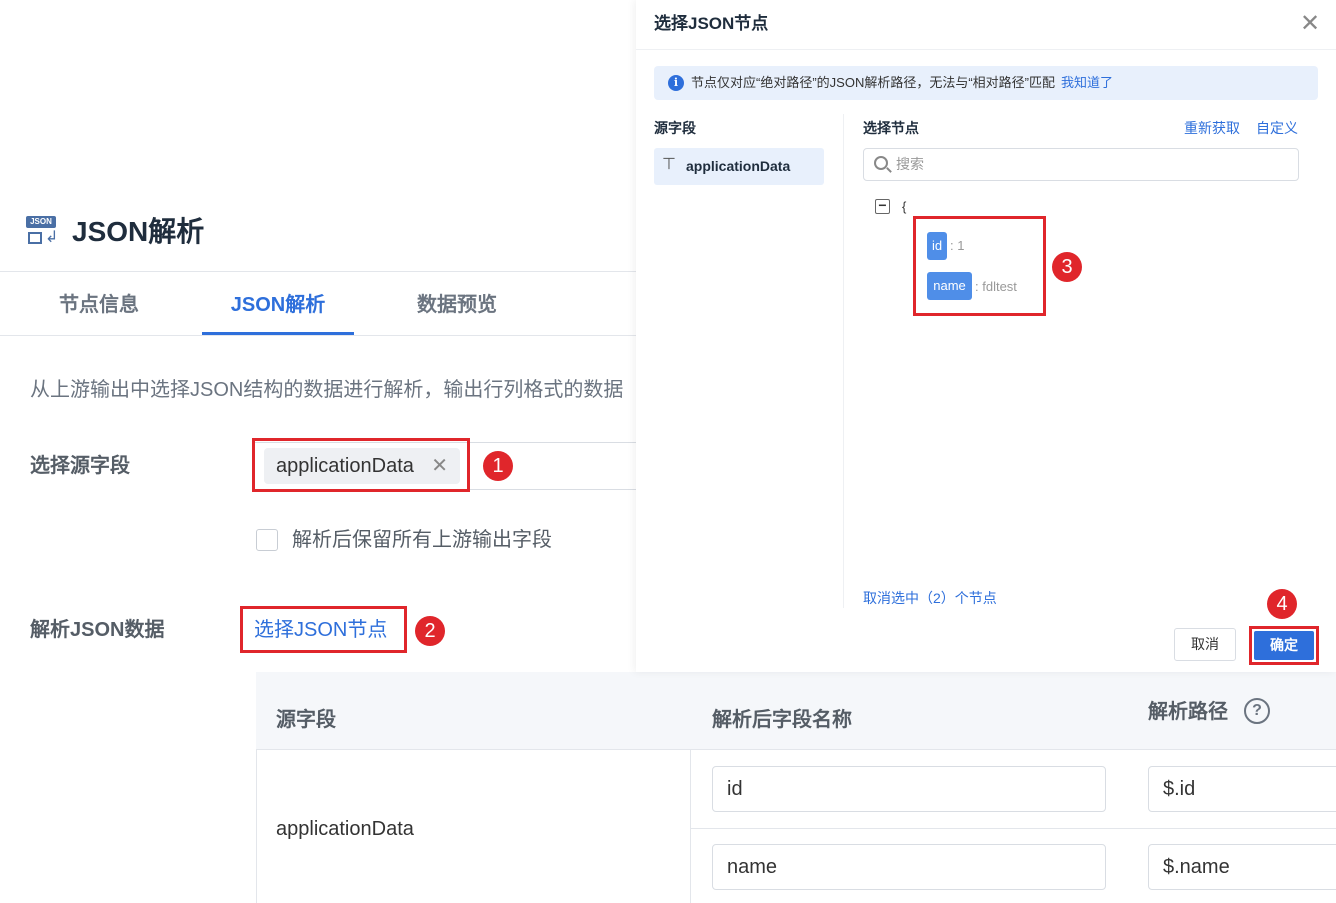  What do you see at coordinates (138, 231) in the screenshot?
I see `page-title: JSON解析` at bounding box center [138, 231].